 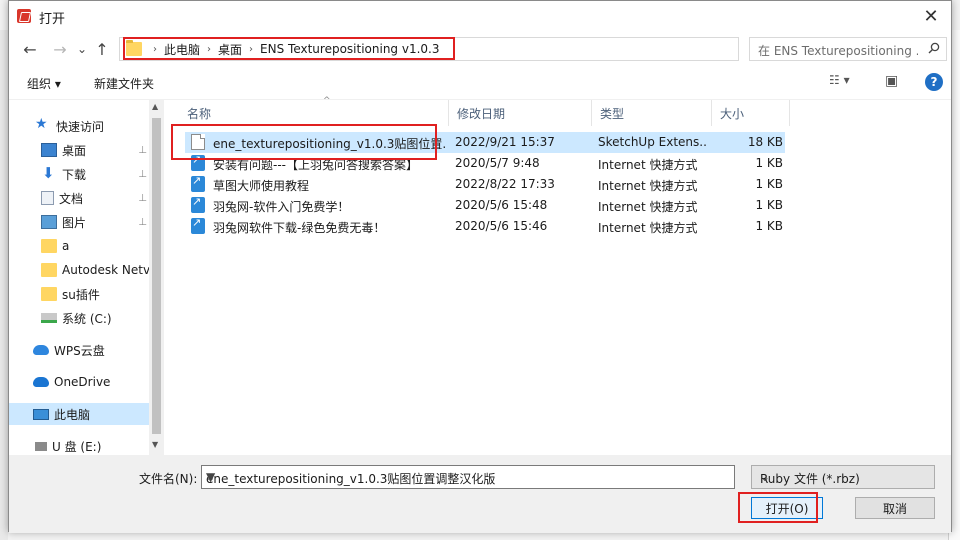 What do you see at coordinates (41, 350) in the screenshot?
I see `cloud-icon` at bounding box center [41, 350].